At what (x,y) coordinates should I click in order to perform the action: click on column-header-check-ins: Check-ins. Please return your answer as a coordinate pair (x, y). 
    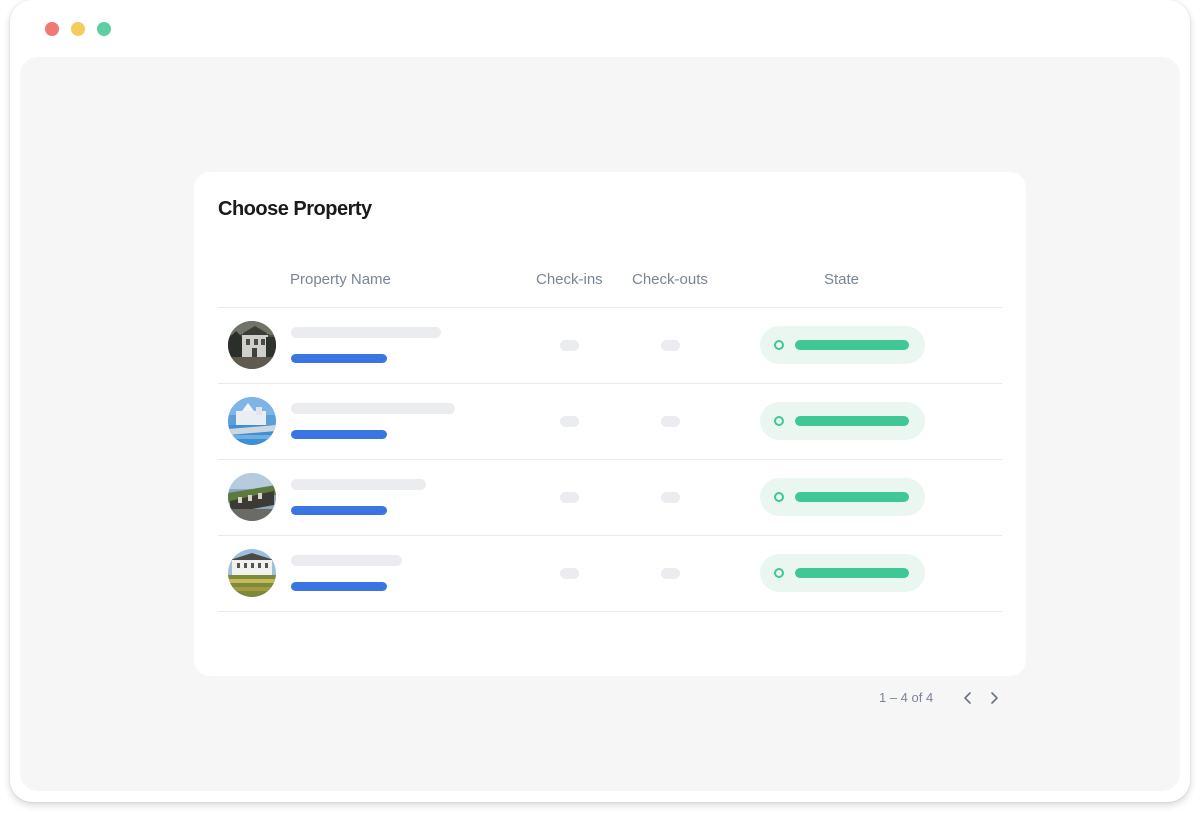
    Looking at the image, I should click on (569, 279).